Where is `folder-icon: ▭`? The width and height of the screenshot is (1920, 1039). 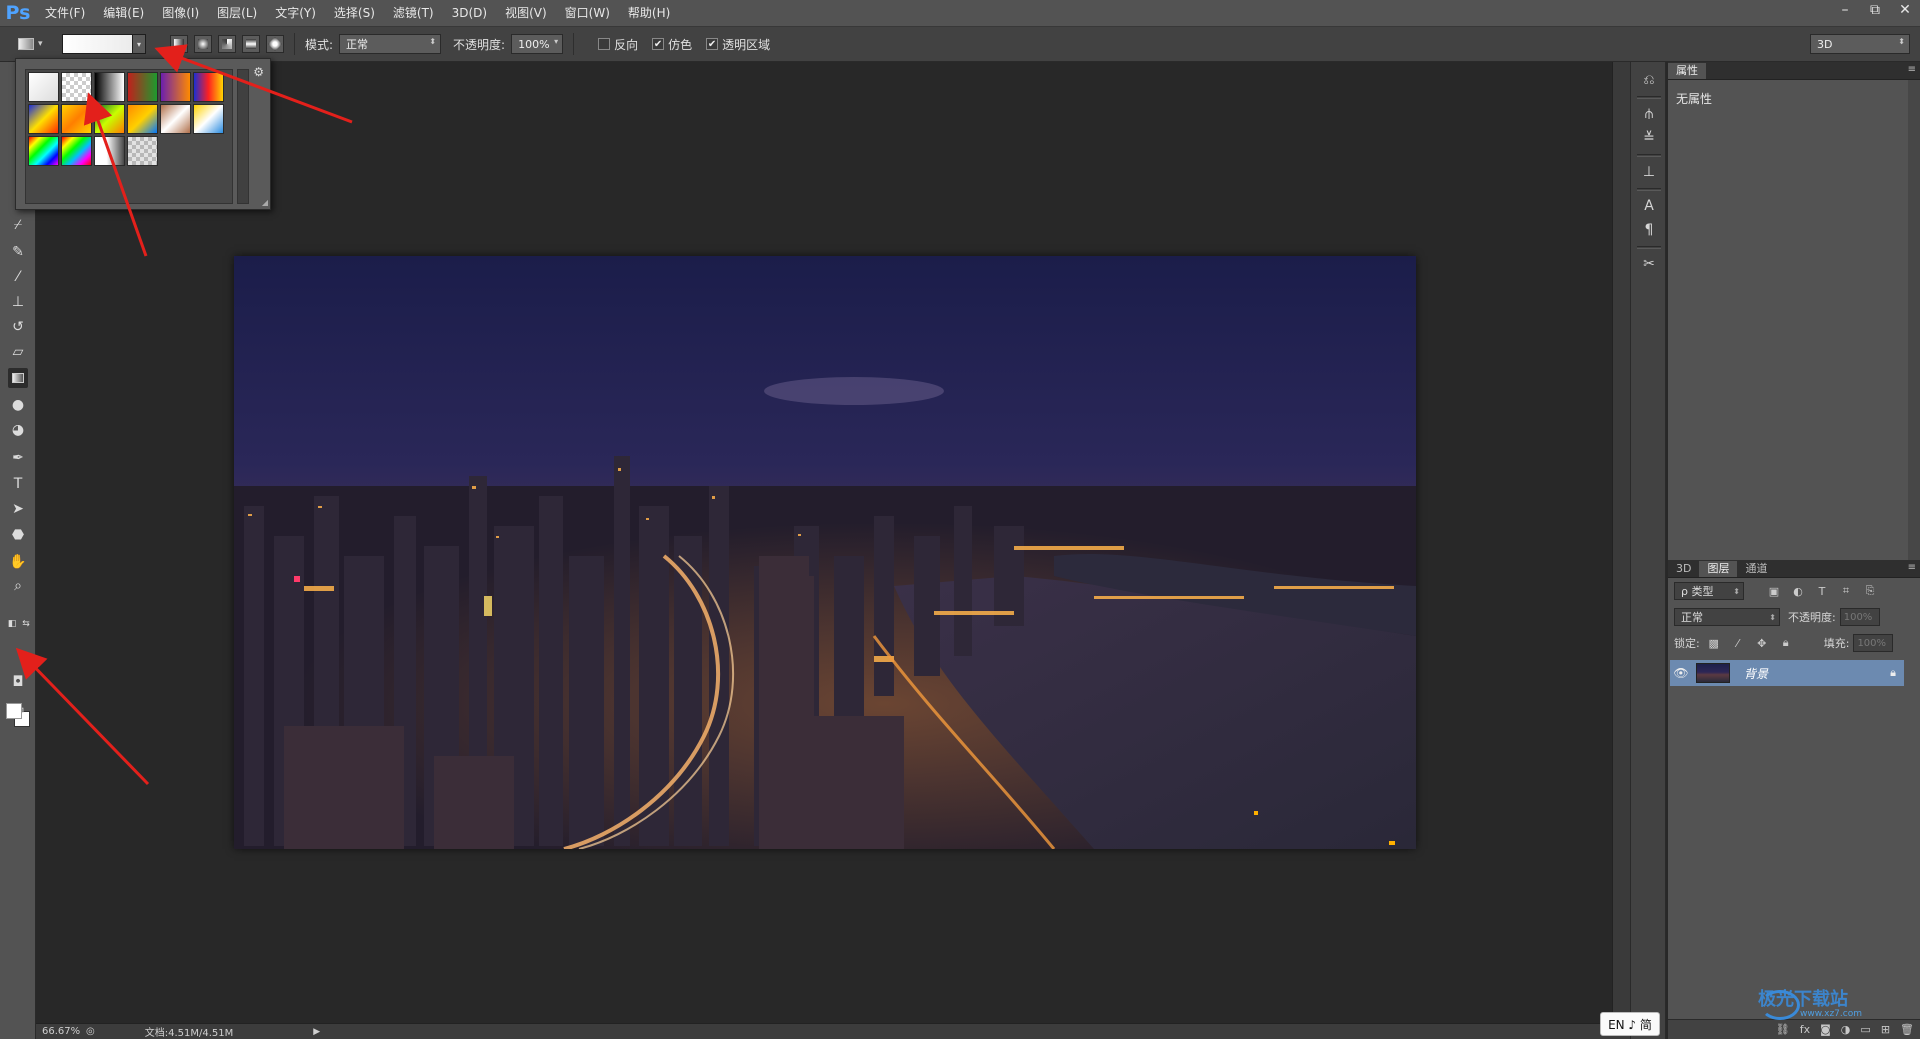
folder-icon: ▭ is located at coordinates (1865, 1029).